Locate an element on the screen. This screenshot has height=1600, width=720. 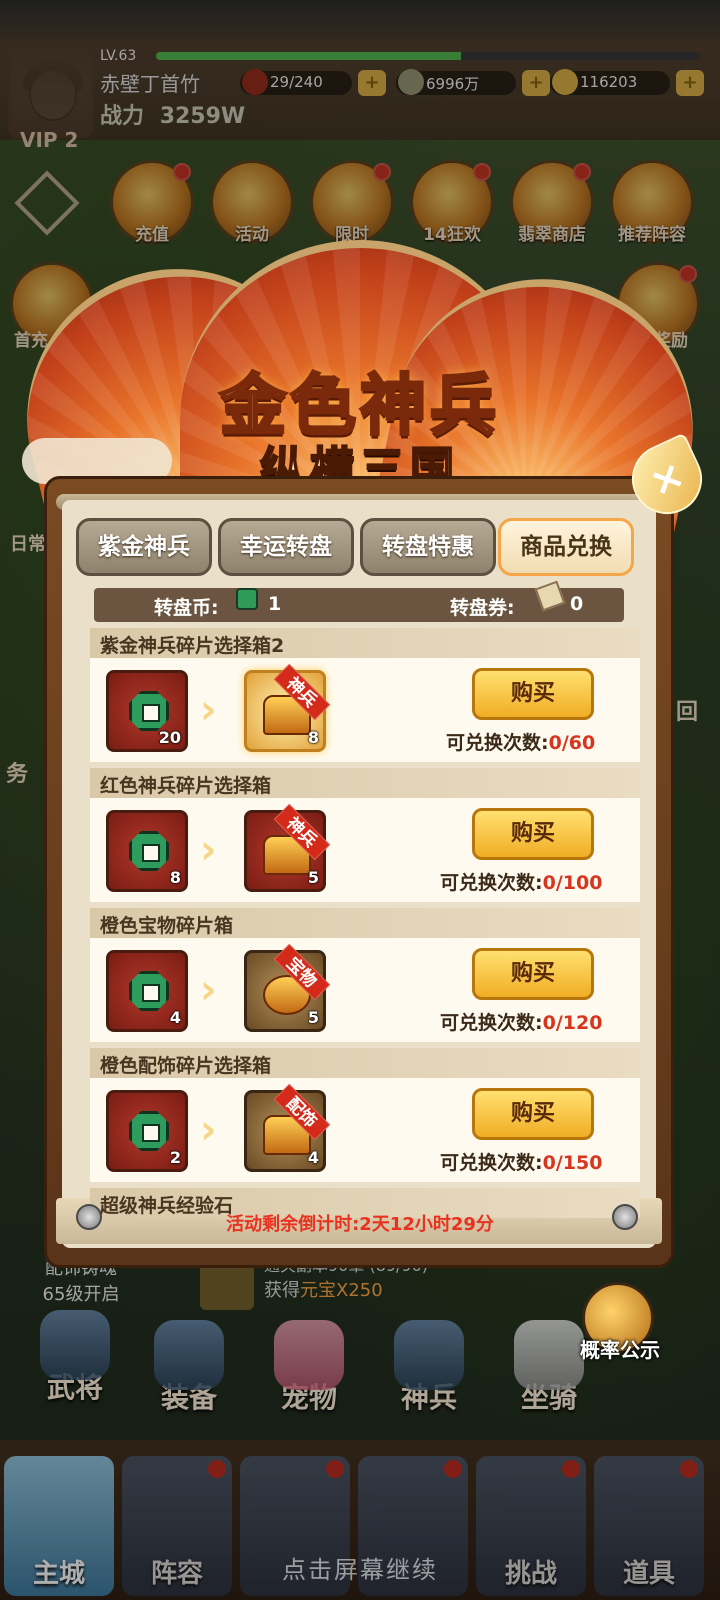
exchange-item-name: 紫金神兵碎片选择箱2 is located at coordinates (192, 646).